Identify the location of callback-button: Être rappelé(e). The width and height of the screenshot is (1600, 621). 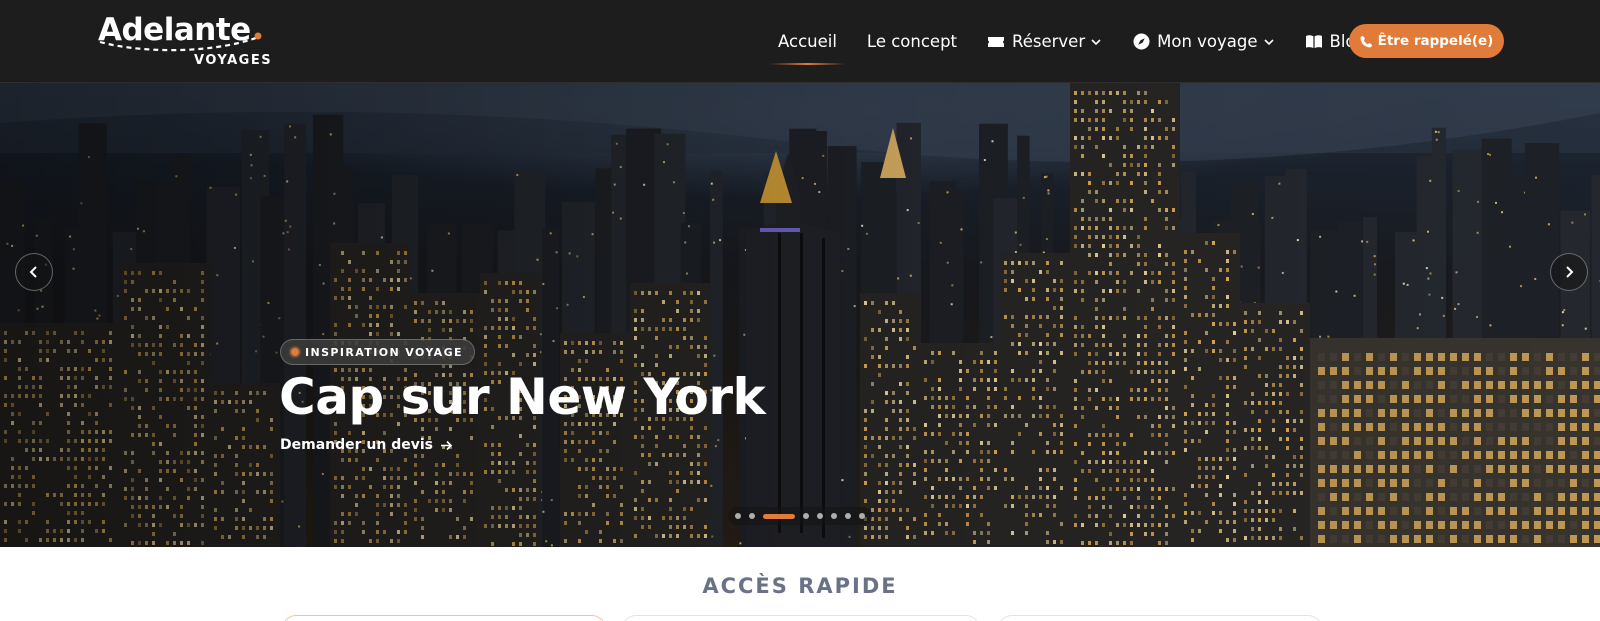
(1426, 41).